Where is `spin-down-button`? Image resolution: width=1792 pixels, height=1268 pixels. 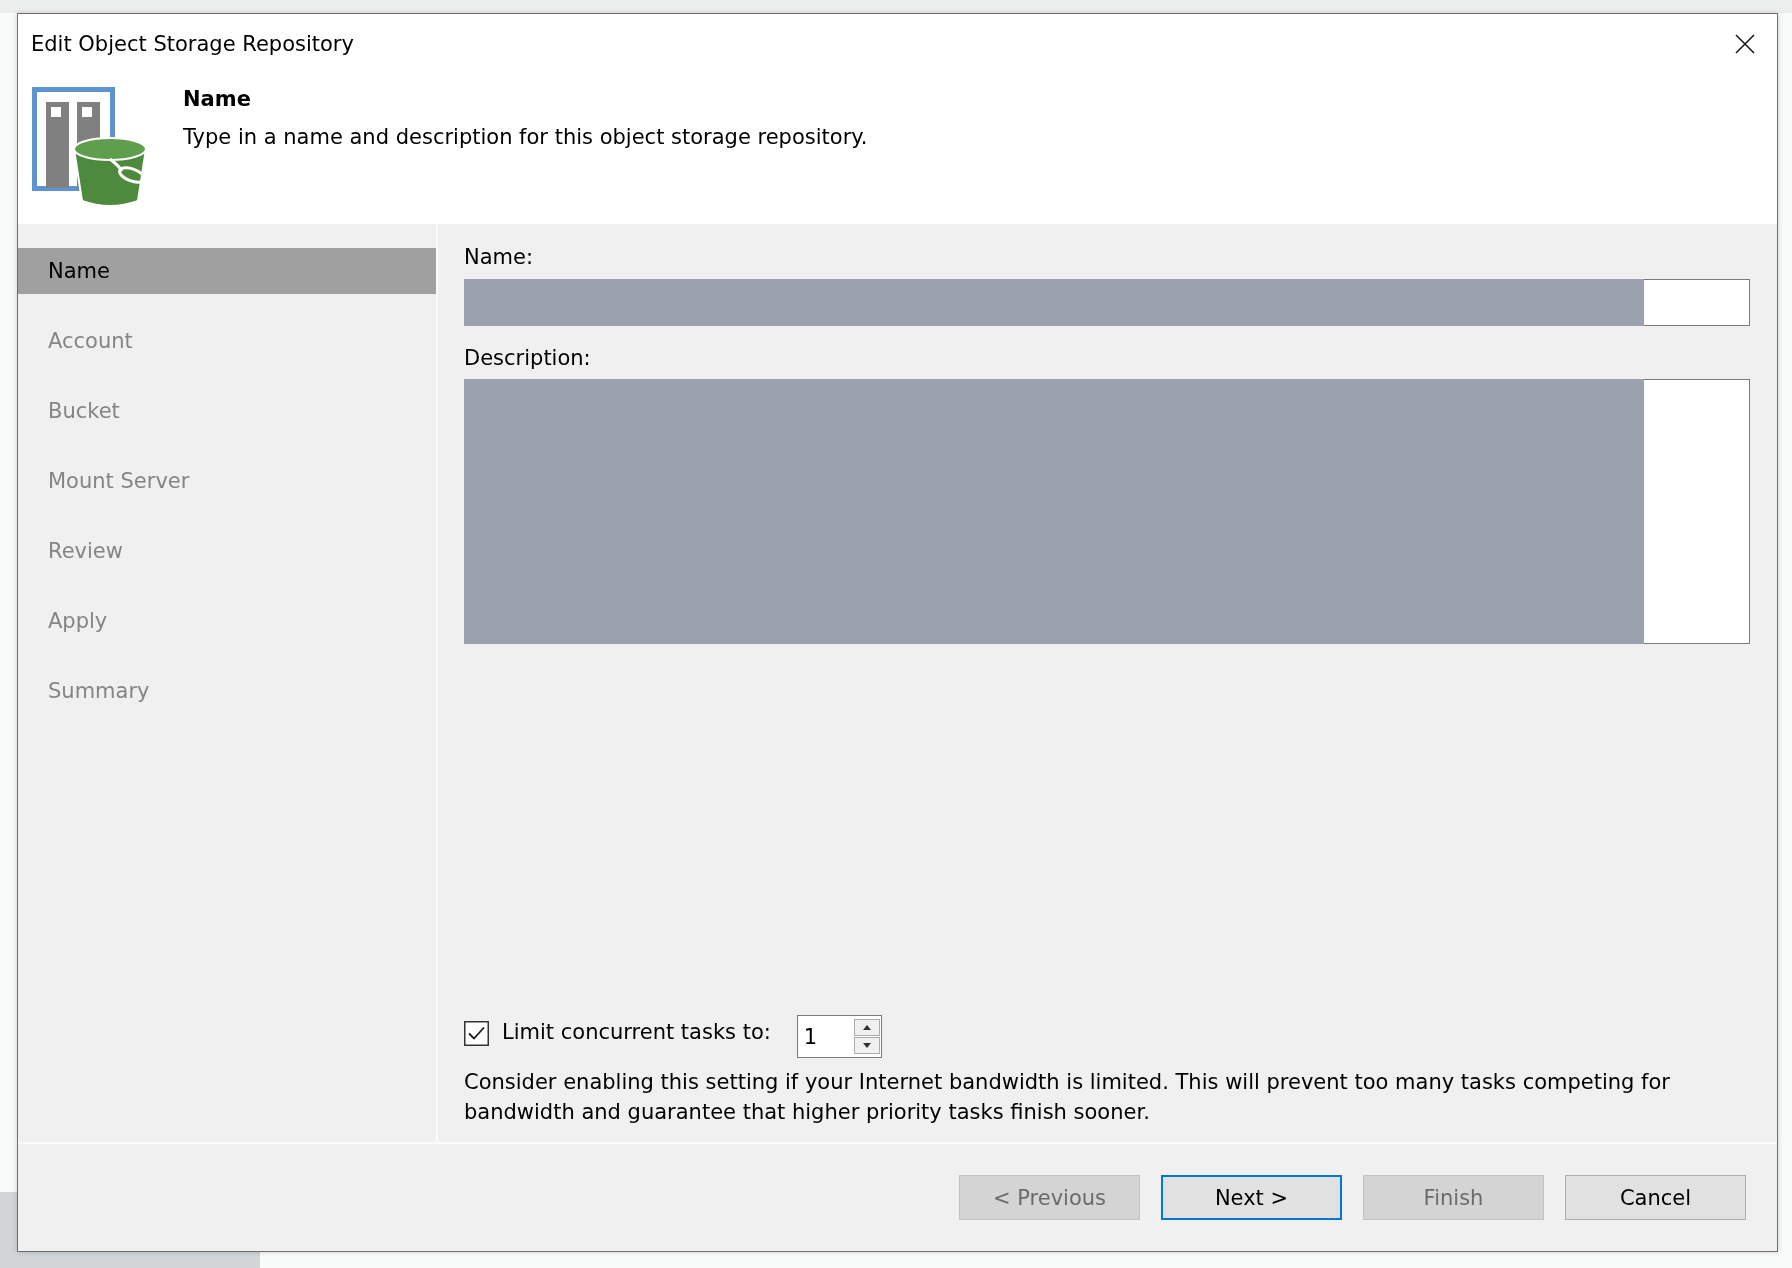
spin-down-button is located at coordinates (866, 1045).